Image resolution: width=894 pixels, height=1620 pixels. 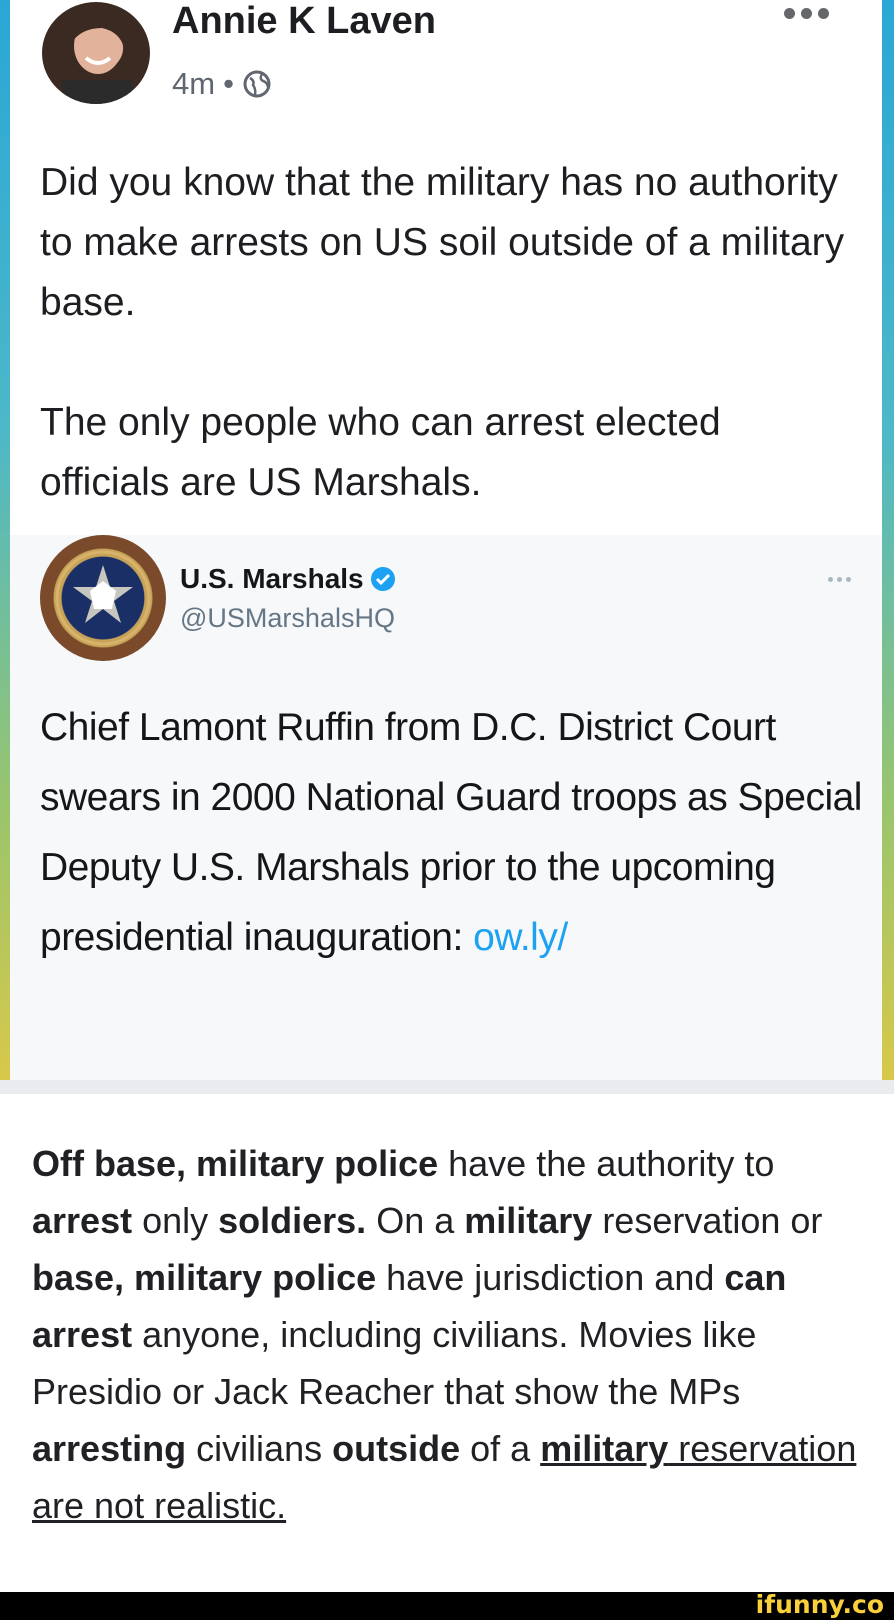 What do you see at coordinates (287, 618) in the screenshot?
I see `tweet-handle: @USMarshalsHQ` at bounding box center [287, 618].